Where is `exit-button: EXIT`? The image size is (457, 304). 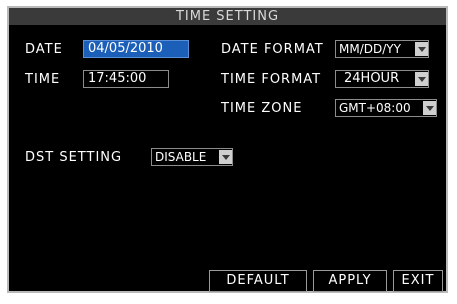 exit-button: EXIT is located at coordinates (418, 281).